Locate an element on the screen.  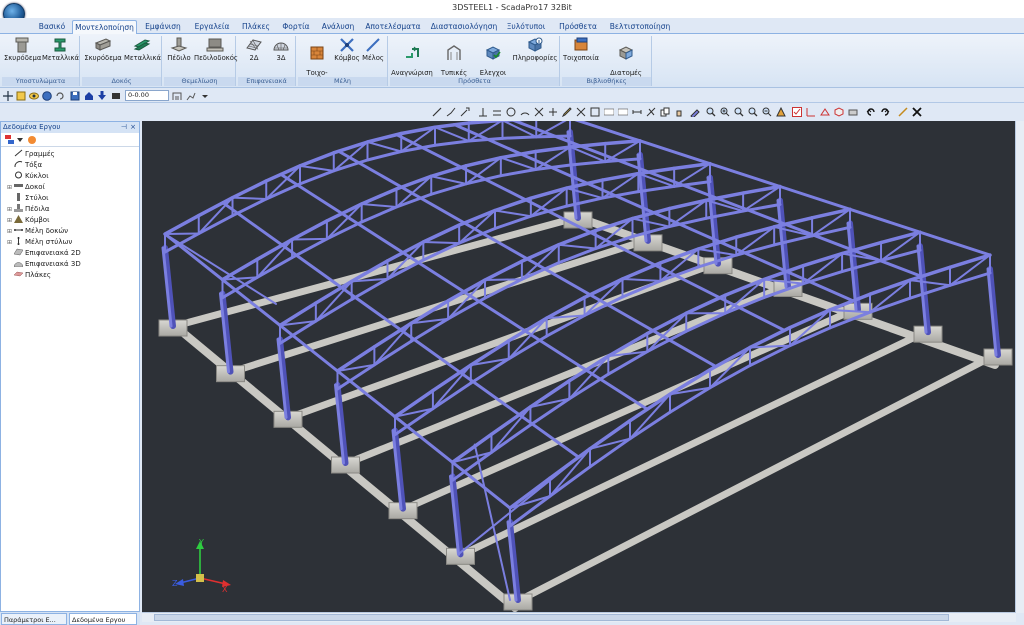
tab-tools: Εργαλεία is located at coordinates (212, 27).